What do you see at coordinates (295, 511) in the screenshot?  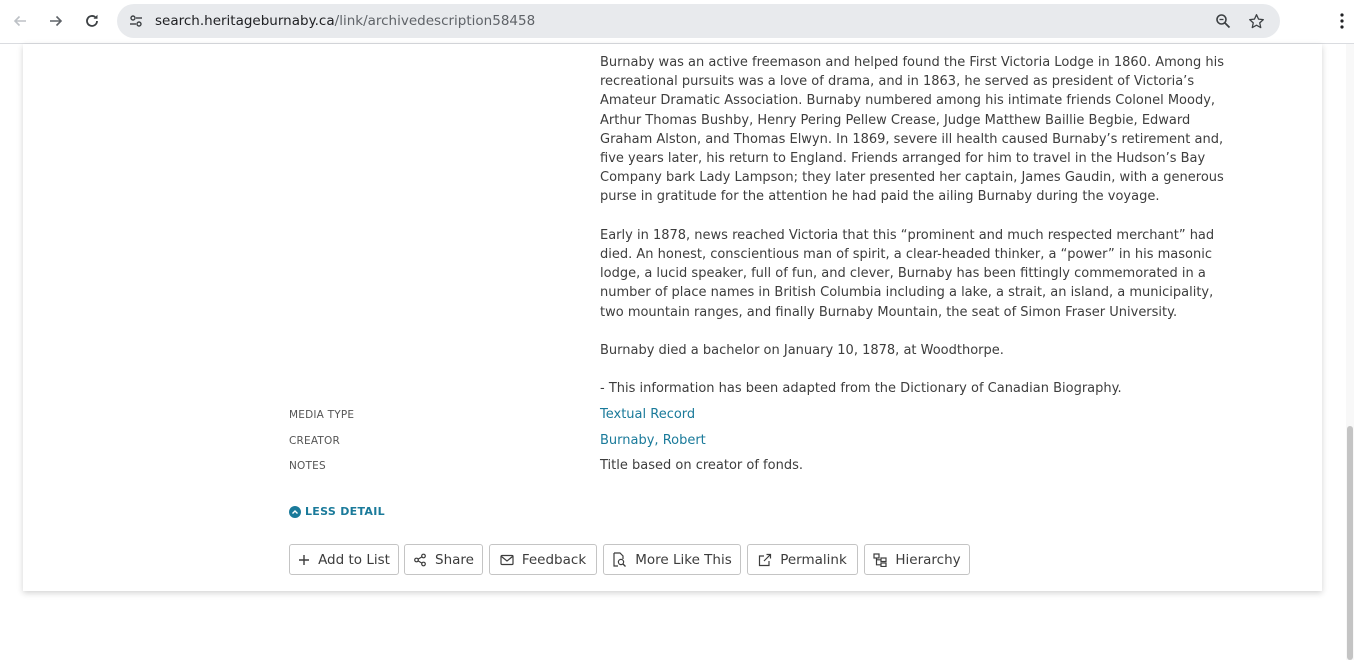 I see `chevron-up-icon` at bounding box center [295, 511].